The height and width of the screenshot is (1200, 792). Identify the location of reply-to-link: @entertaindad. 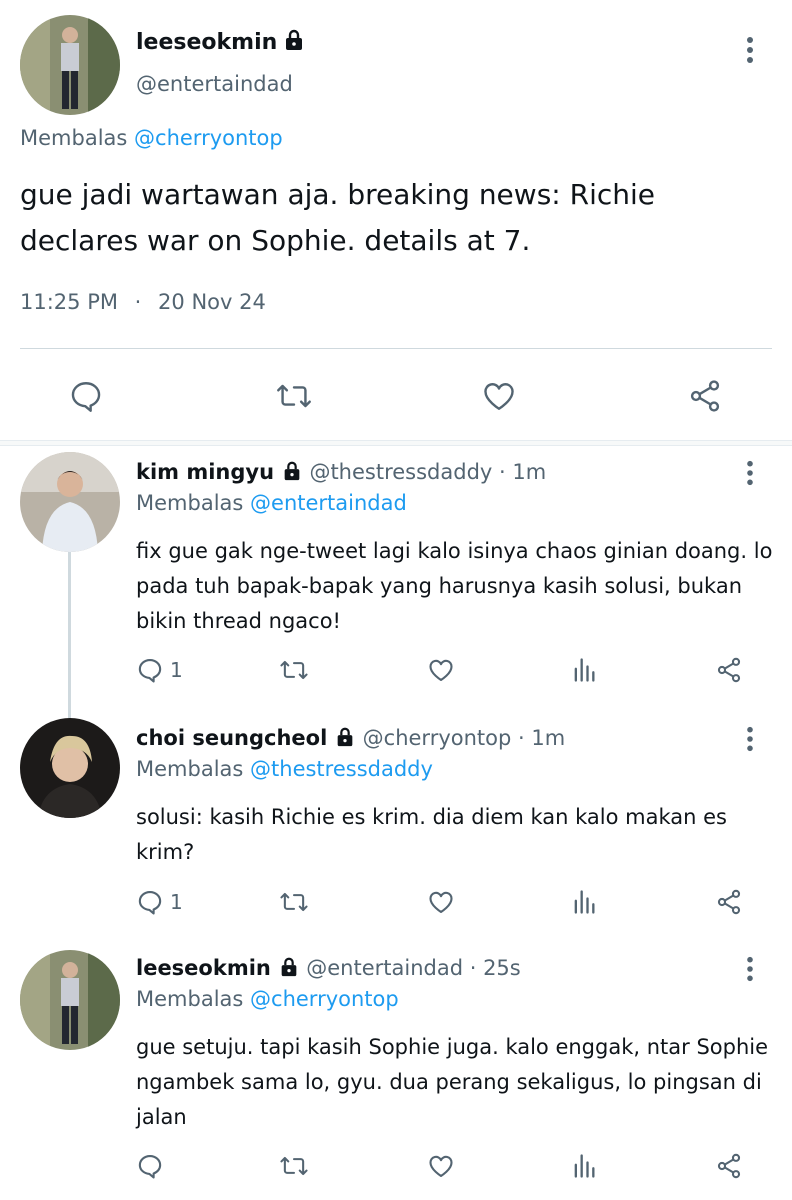
(328, 503).